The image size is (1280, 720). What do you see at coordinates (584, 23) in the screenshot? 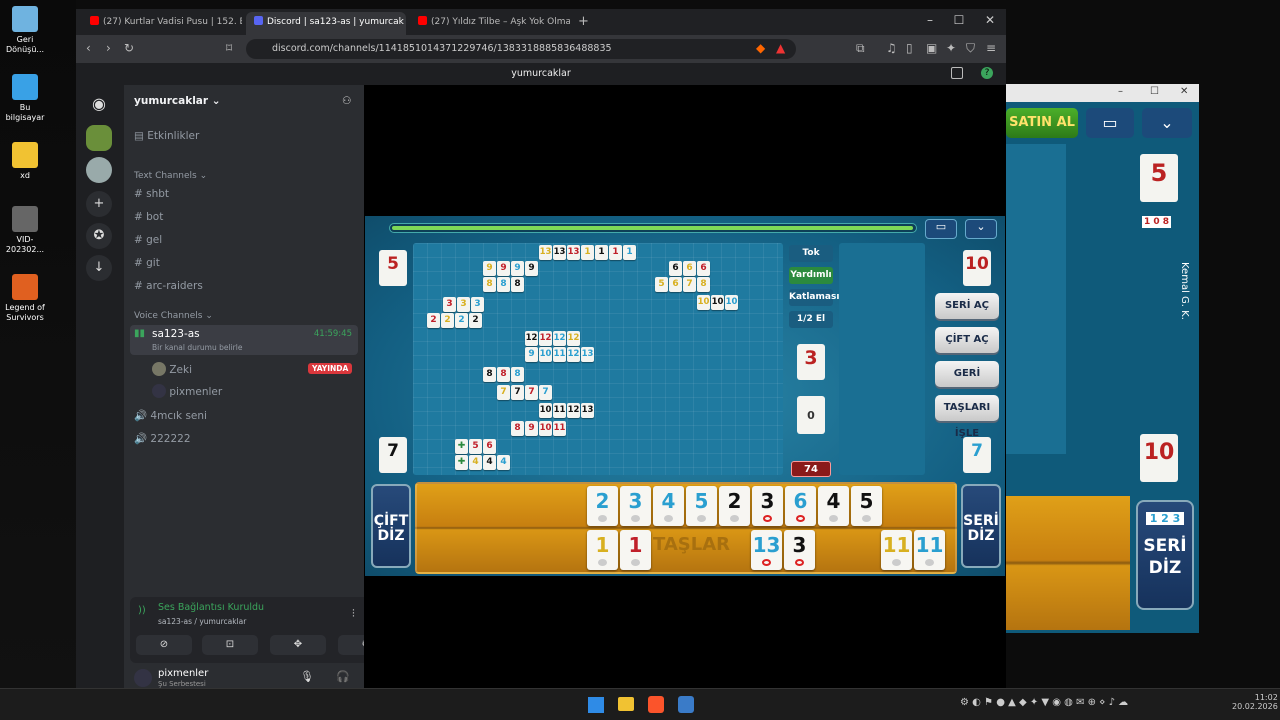
I see `new-tab-button: +` at bounding box center [584, 23].